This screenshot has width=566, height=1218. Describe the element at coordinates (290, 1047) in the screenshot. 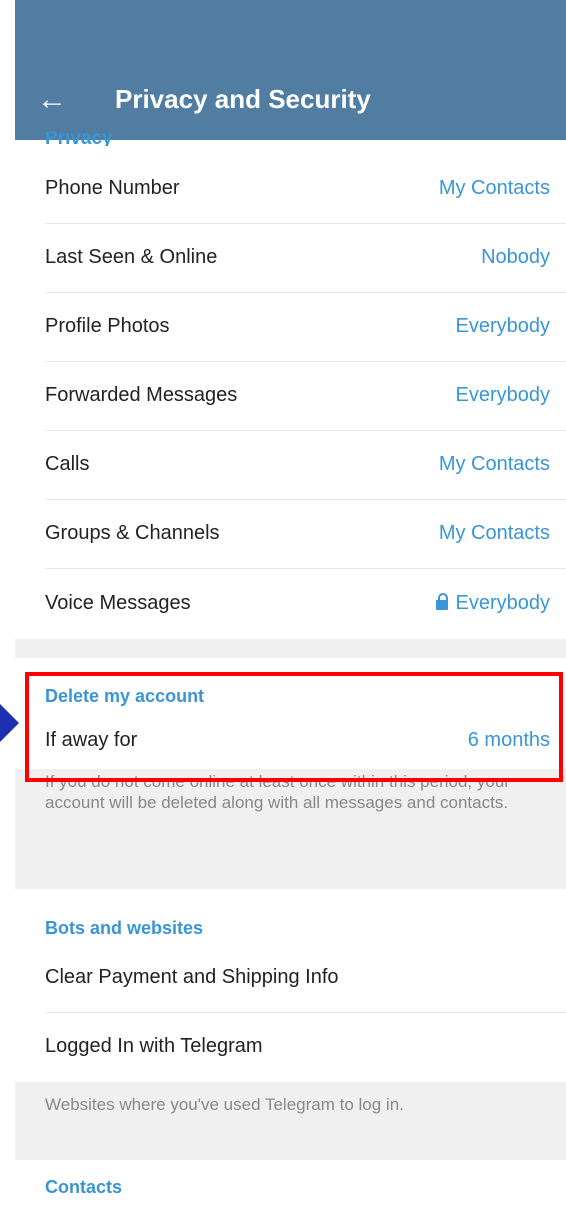

I see `logged-in-telegram-row: Logged In with Telegram` at that location.